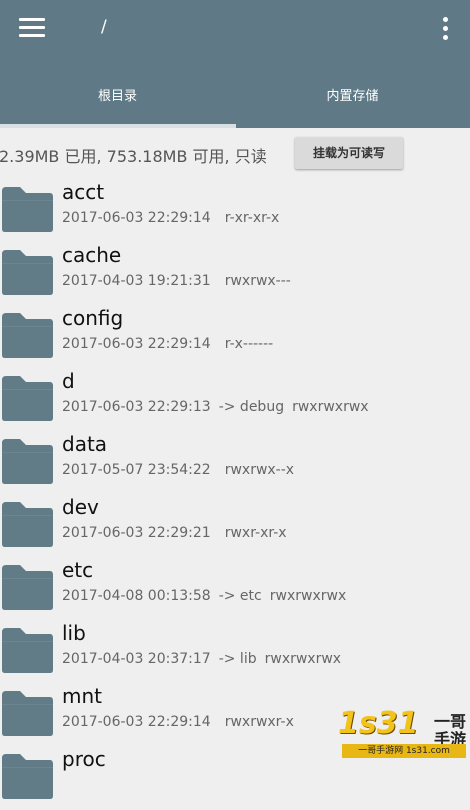  I want to click on file-list-item: dev 2017-06-03 22:29:21 rwxr-xr-x, so click(235, 526).